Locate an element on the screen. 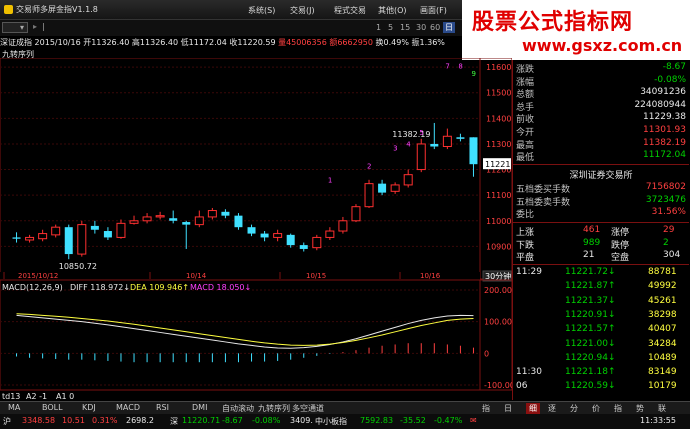 This screenshot has height=429, width=690. quote-row: 最高 11382.19 is located at coordinates (601, 144).